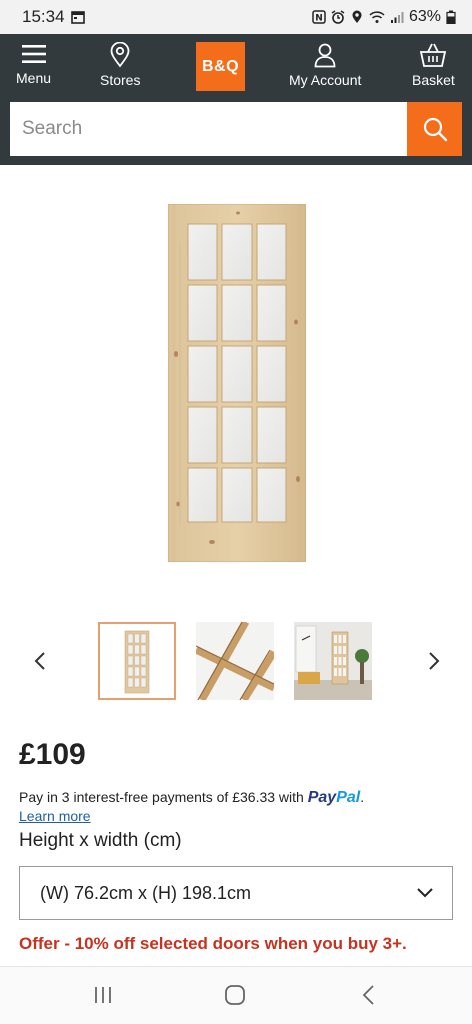 This screenshot has height=1024, width=472. I want to click on size-select: (W) 76.2cm x (H) 198.1cm, so click(236, 893).